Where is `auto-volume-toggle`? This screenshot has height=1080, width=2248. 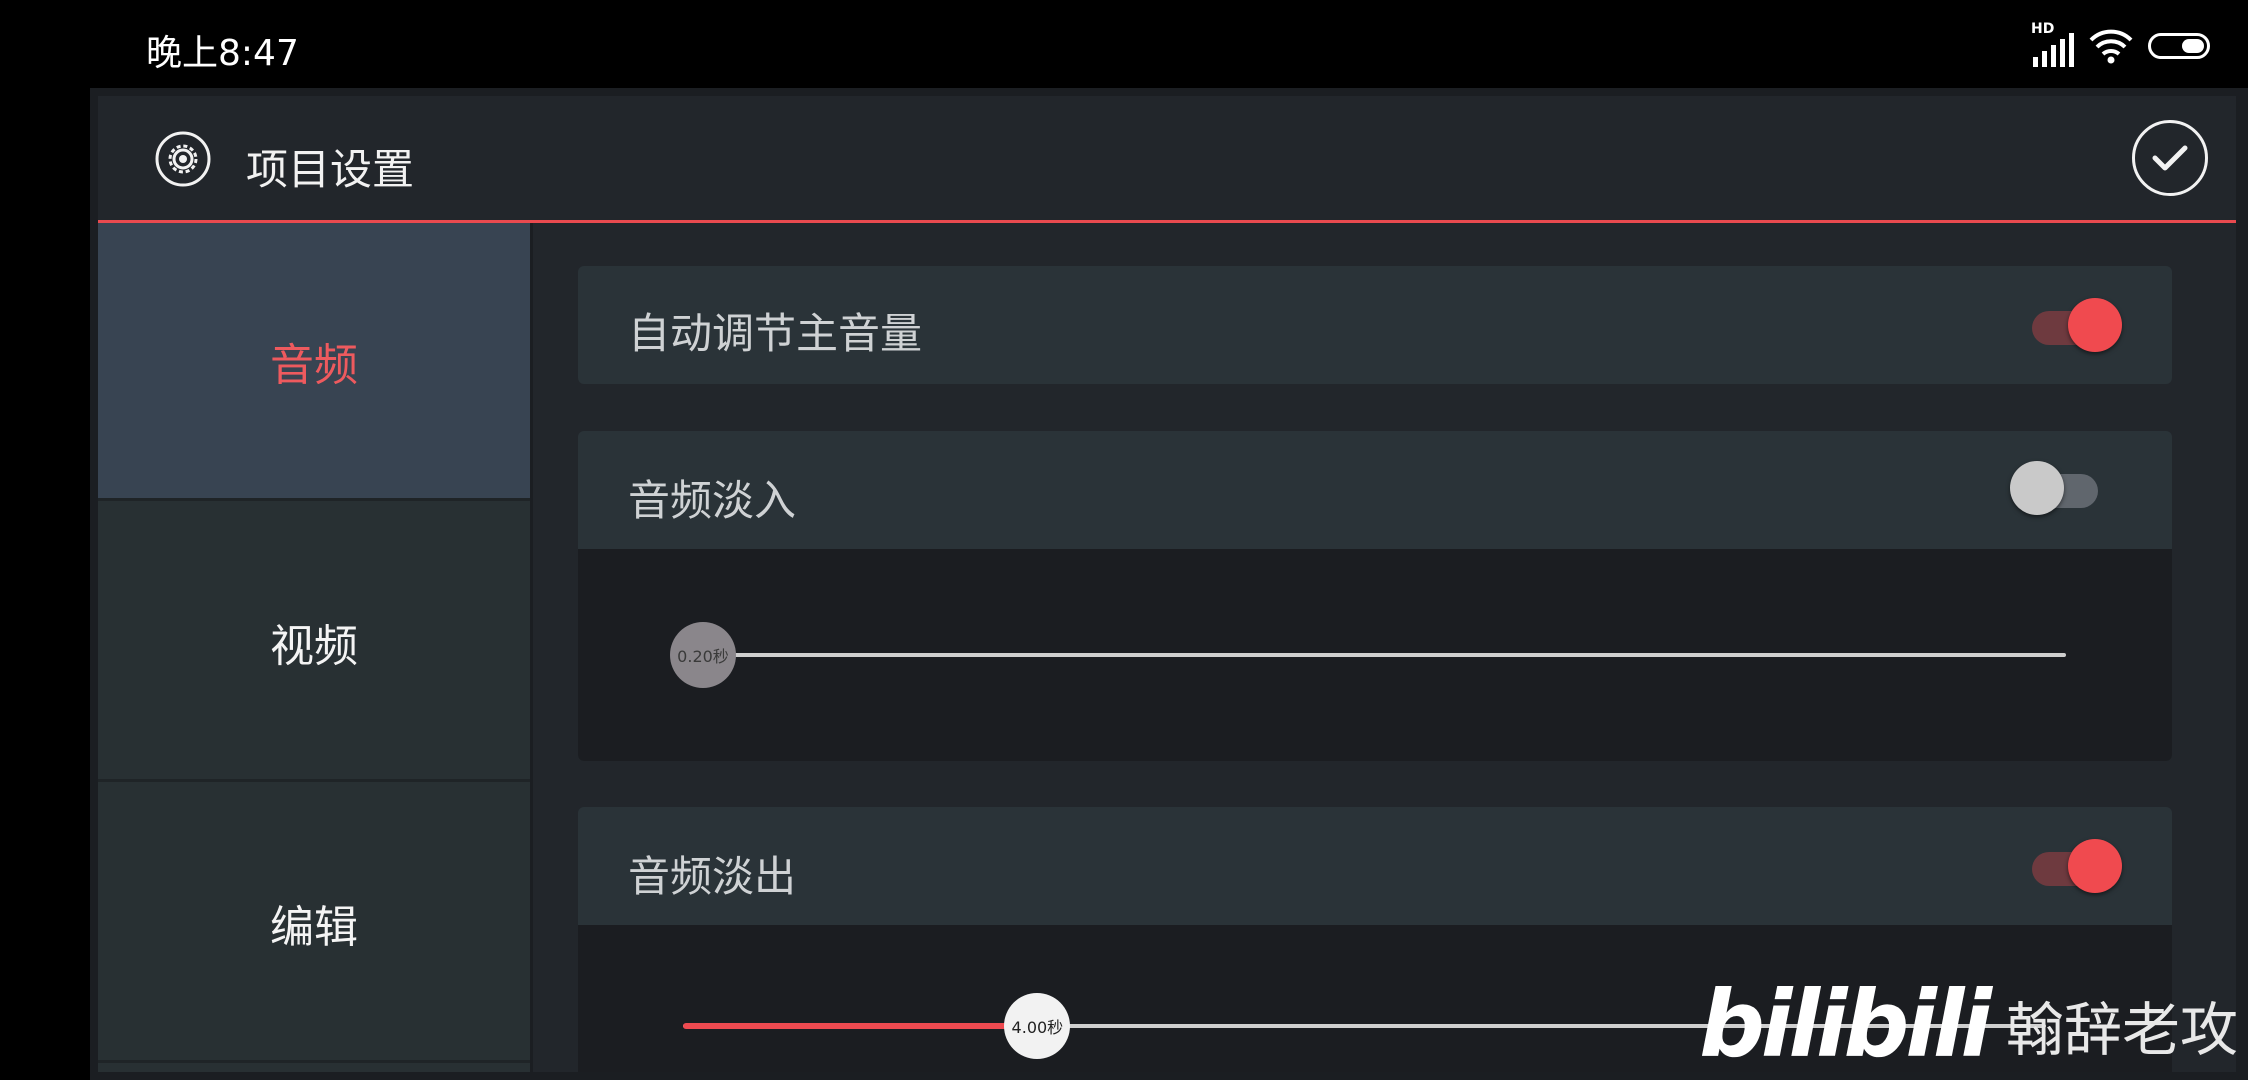 auto-volume-toggle is located at coordinates (2076, 325).